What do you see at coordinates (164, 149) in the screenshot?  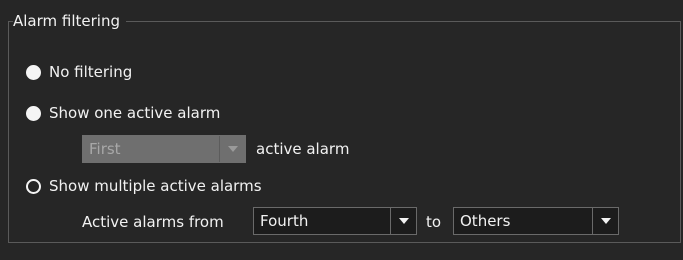 I see `one-alarm-select: First` at bounding box center [164, 149].